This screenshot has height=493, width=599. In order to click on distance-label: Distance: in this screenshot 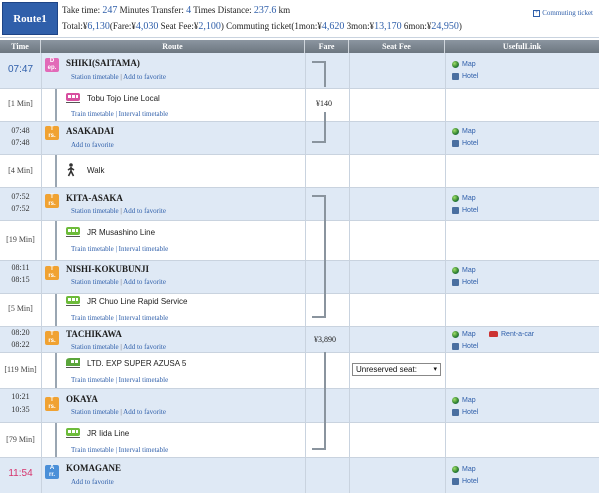, I will do `click(234, 10)`.